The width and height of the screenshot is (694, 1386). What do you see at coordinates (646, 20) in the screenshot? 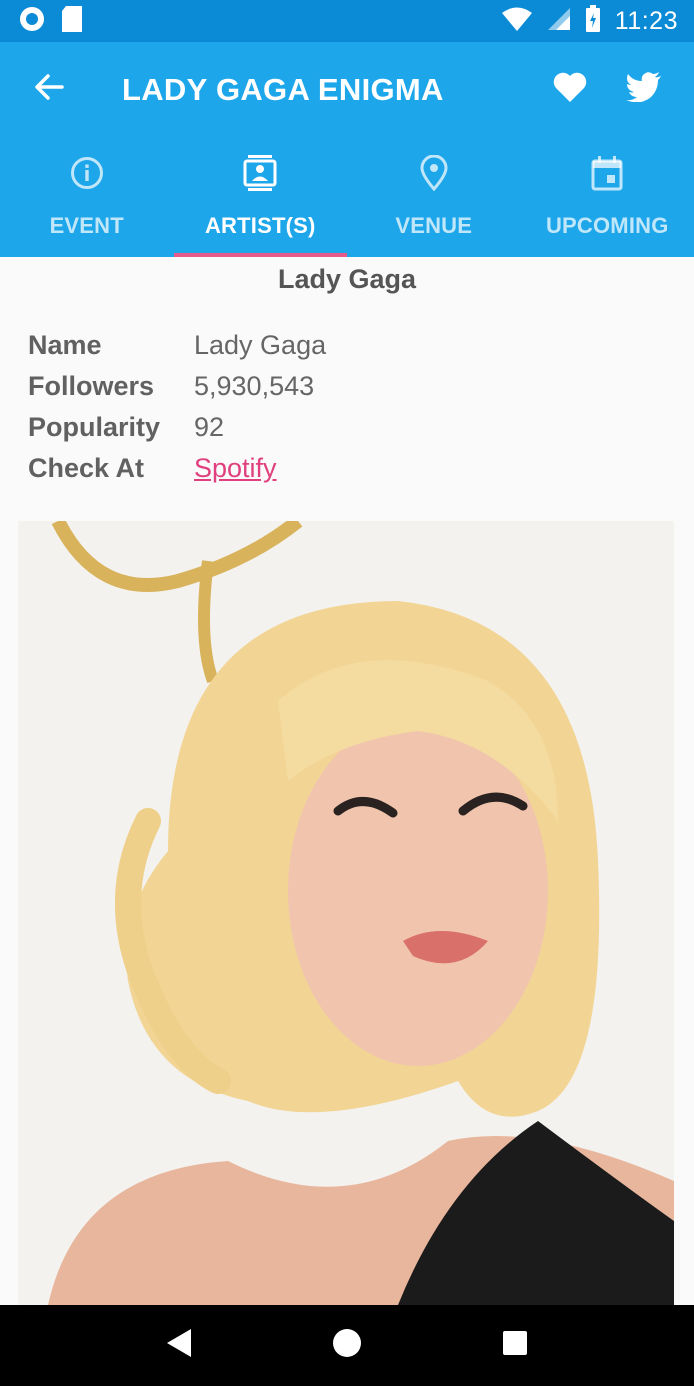
I see `status-time: 11:23` at bounding box center [646, 20].